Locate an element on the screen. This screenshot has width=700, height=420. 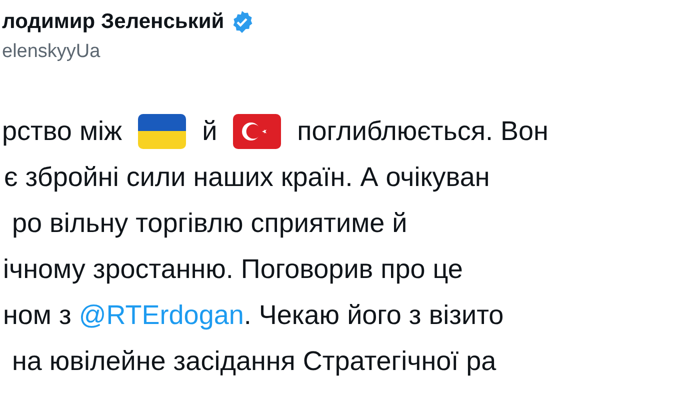
tweet-text-line: ічному зростанню. Поговорив про це is located at coordinates (233, 269).